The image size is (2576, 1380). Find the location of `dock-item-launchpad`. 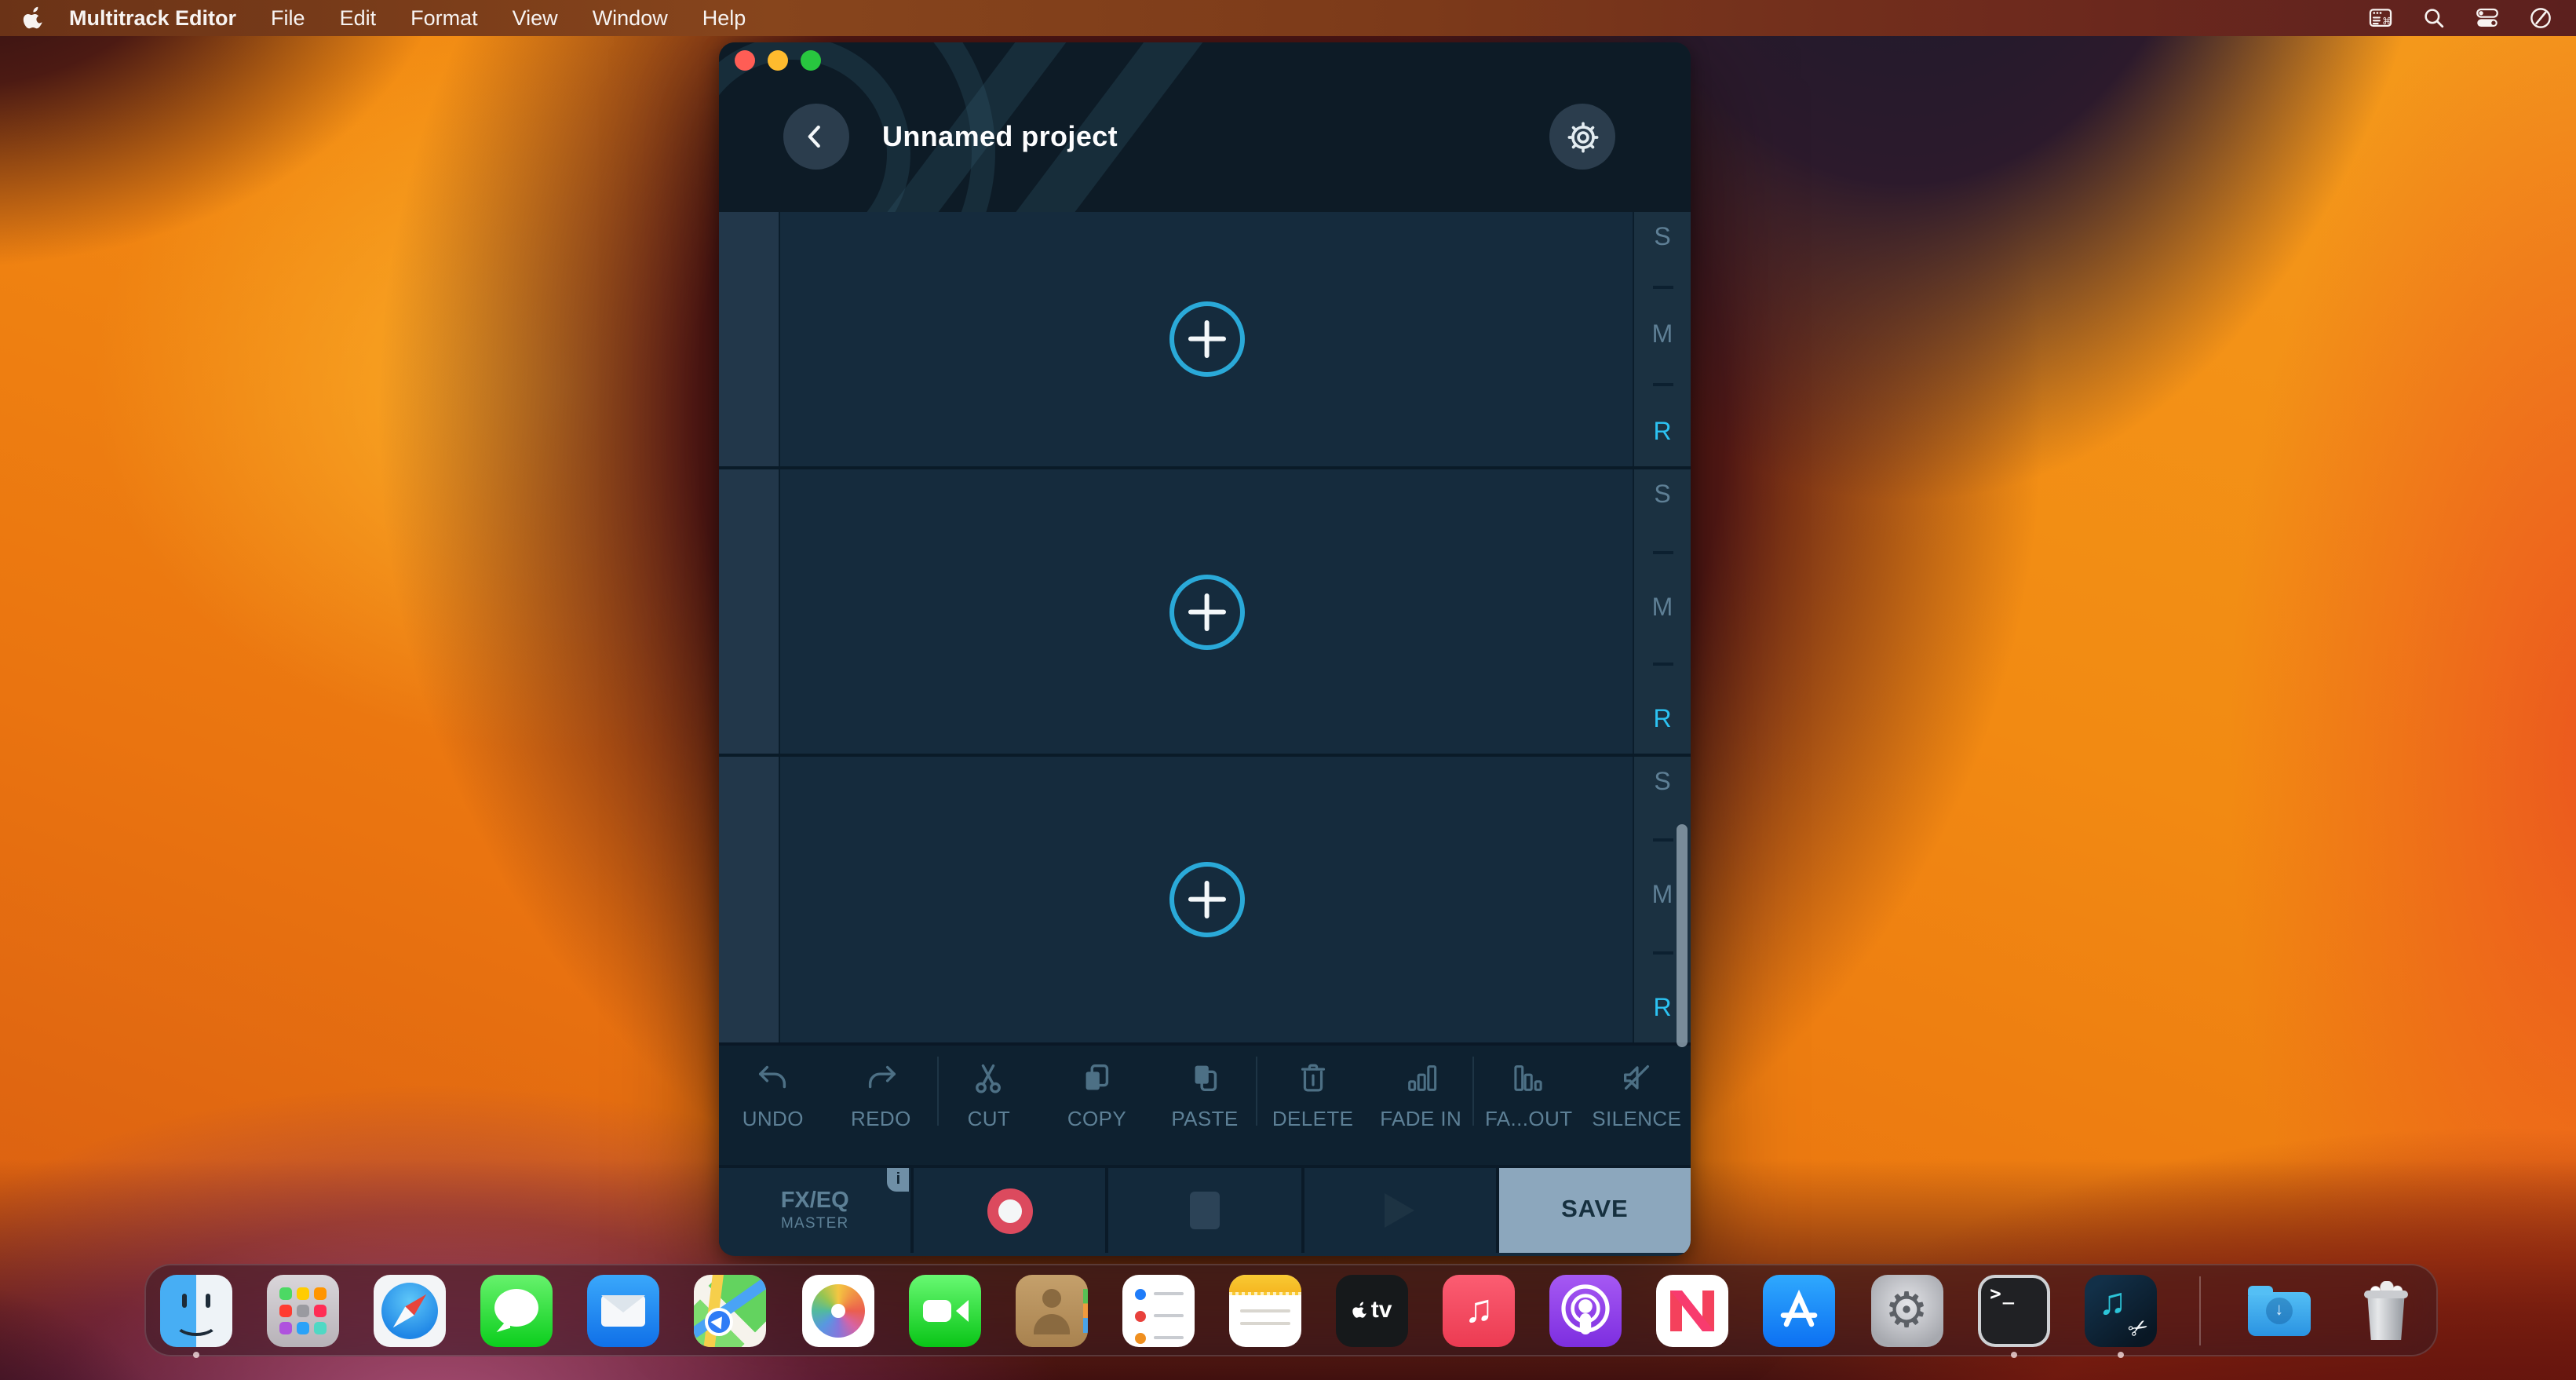

dock-item-launchpad is located at coordinates (303, 1310).